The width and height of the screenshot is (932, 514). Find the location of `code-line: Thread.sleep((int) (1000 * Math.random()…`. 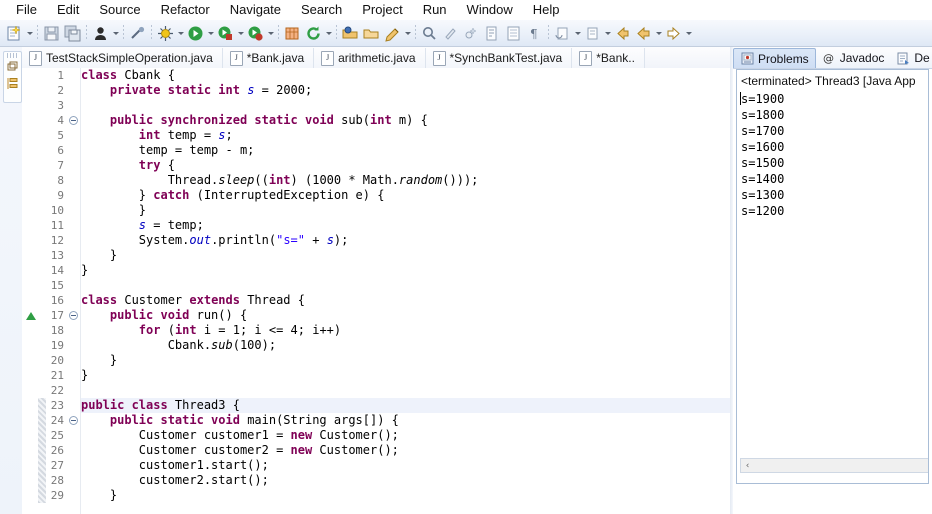

code-line: Thread.sleep((int) (1000 * Math.random()… is located at coordinates (406, 180).